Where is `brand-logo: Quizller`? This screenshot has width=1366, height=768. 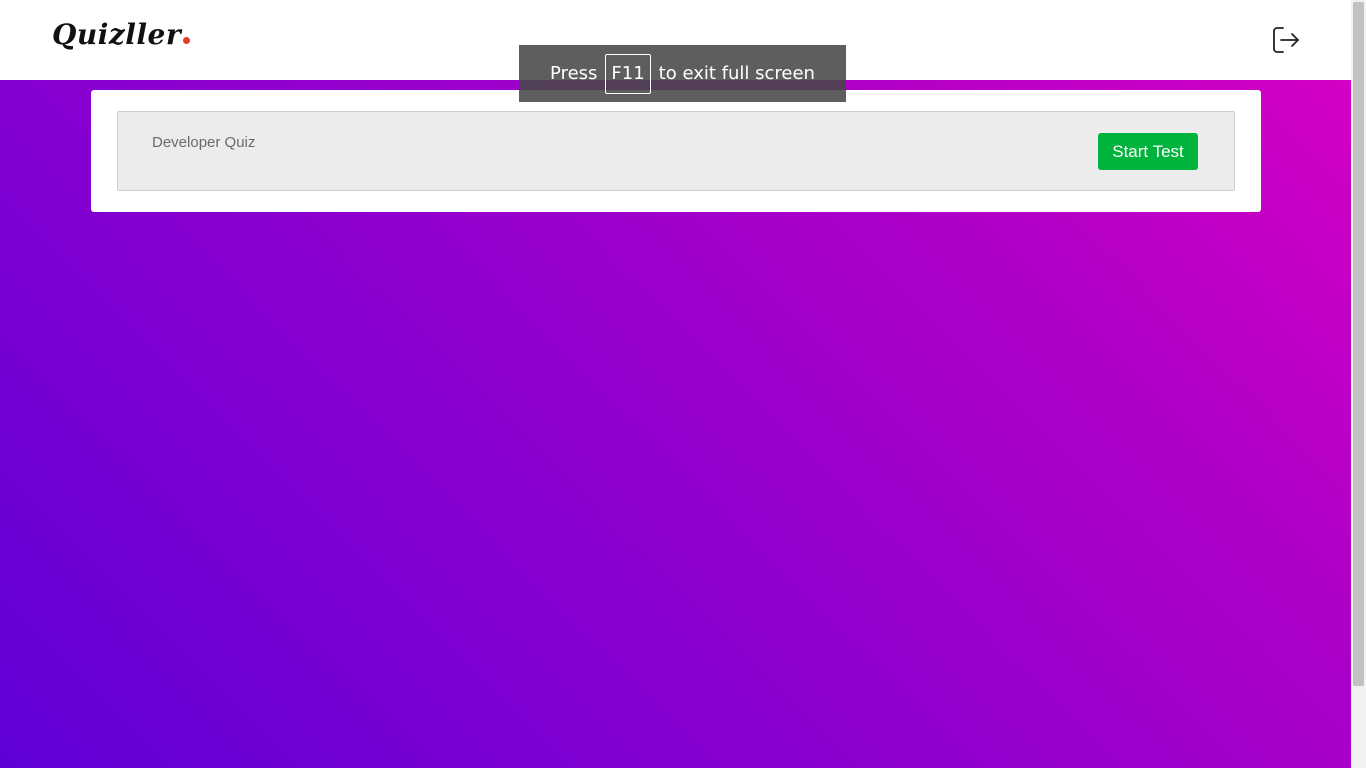 brand-logo: Quizller is located at coordinates (121, 34).